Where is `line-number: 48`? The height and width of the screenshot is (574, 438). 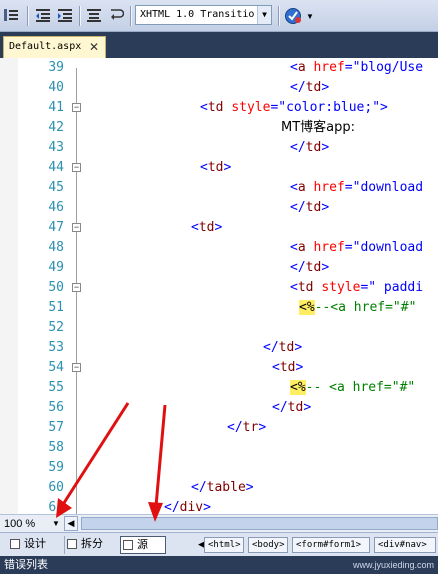 line-number: 48 is located at coordinates (56, 247).